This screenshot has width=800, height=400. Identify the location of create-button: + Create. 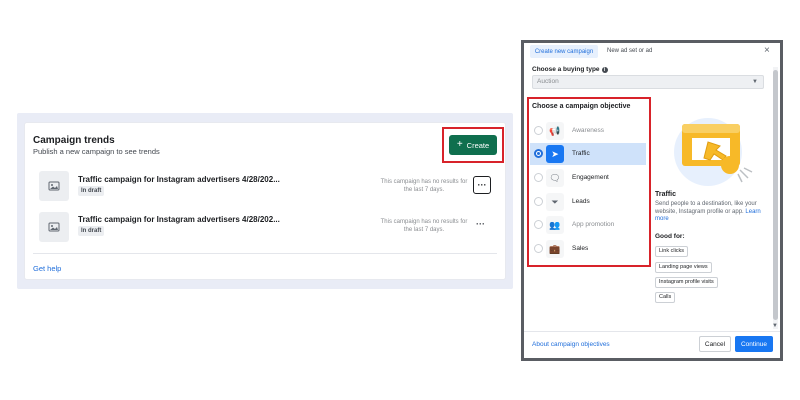
(473, 145).